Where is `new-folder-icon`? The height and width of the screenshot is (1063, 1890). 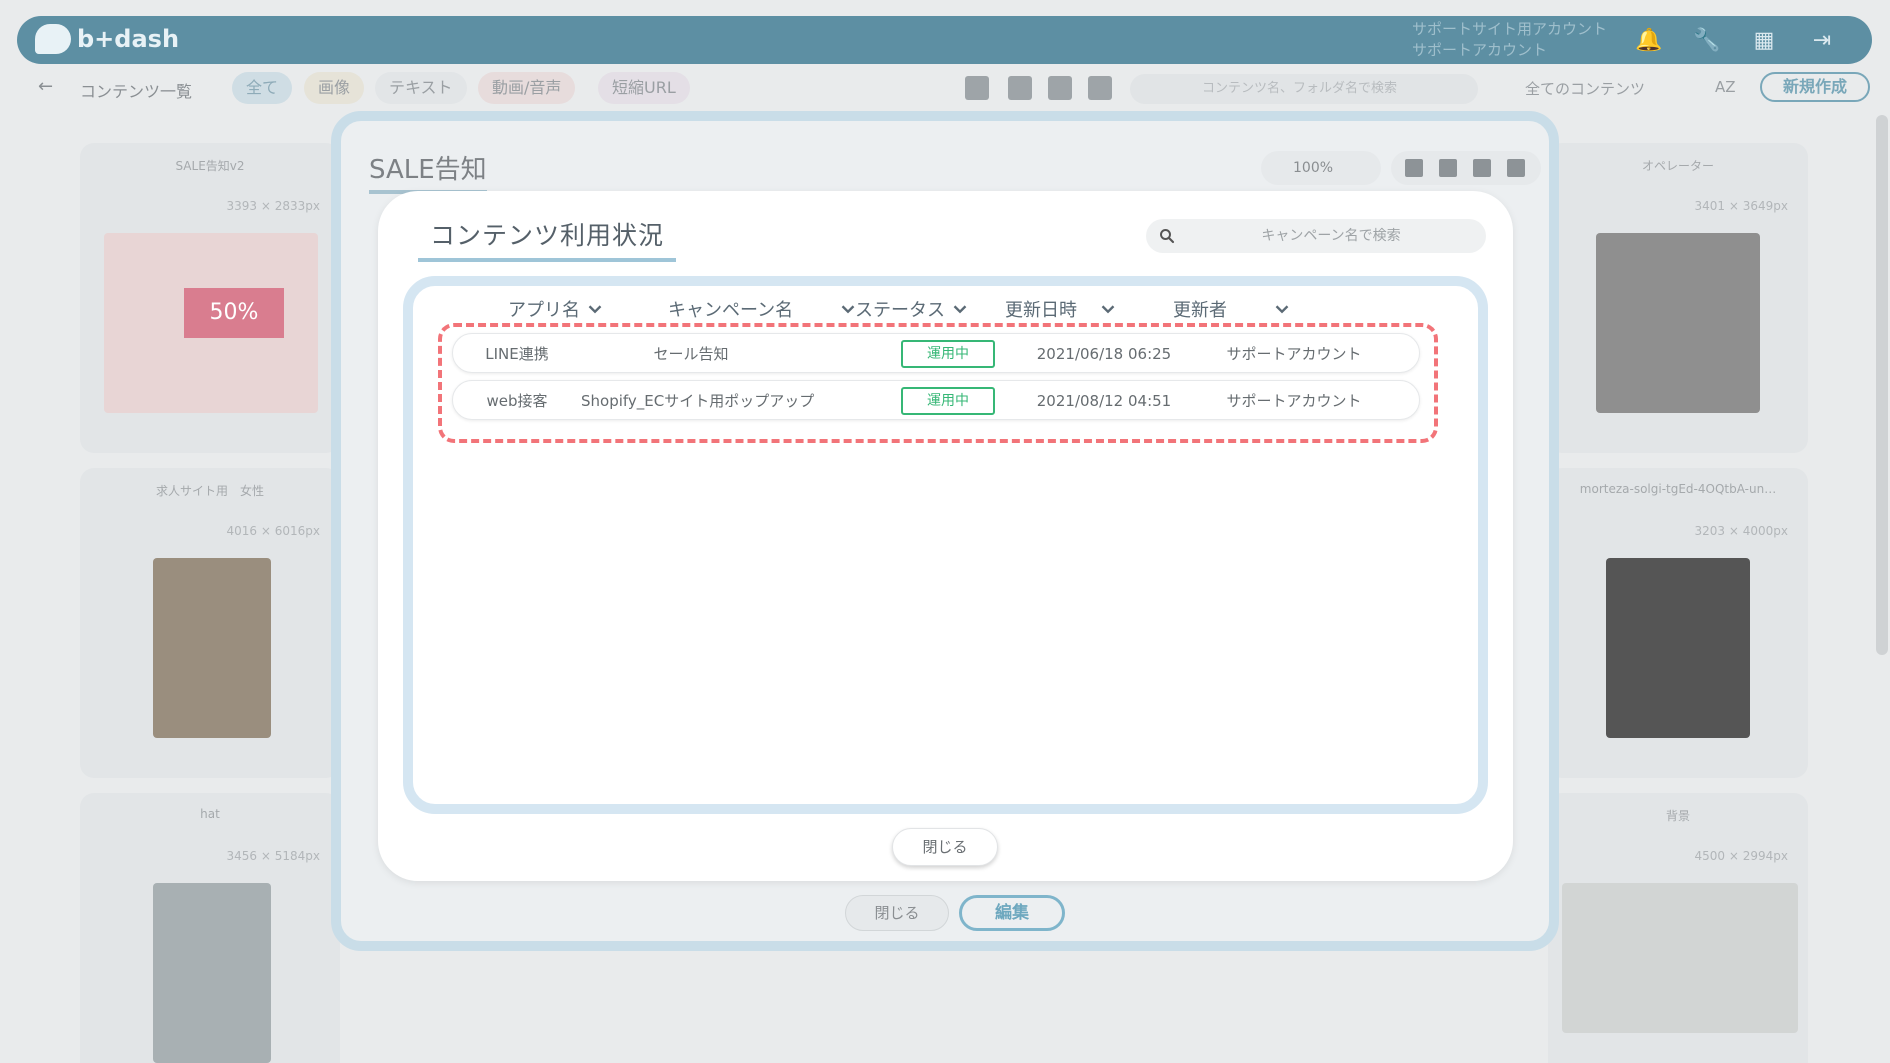 new-folder-icon is located at coordinates (977, 88).